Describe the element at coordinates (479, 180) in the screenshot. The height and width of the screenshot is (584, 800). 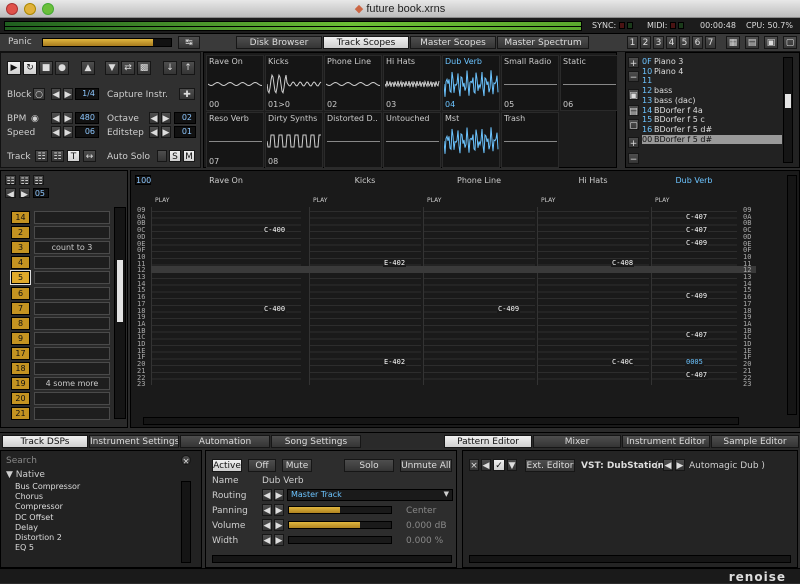
I see `track-header: Phone Line` at that location.